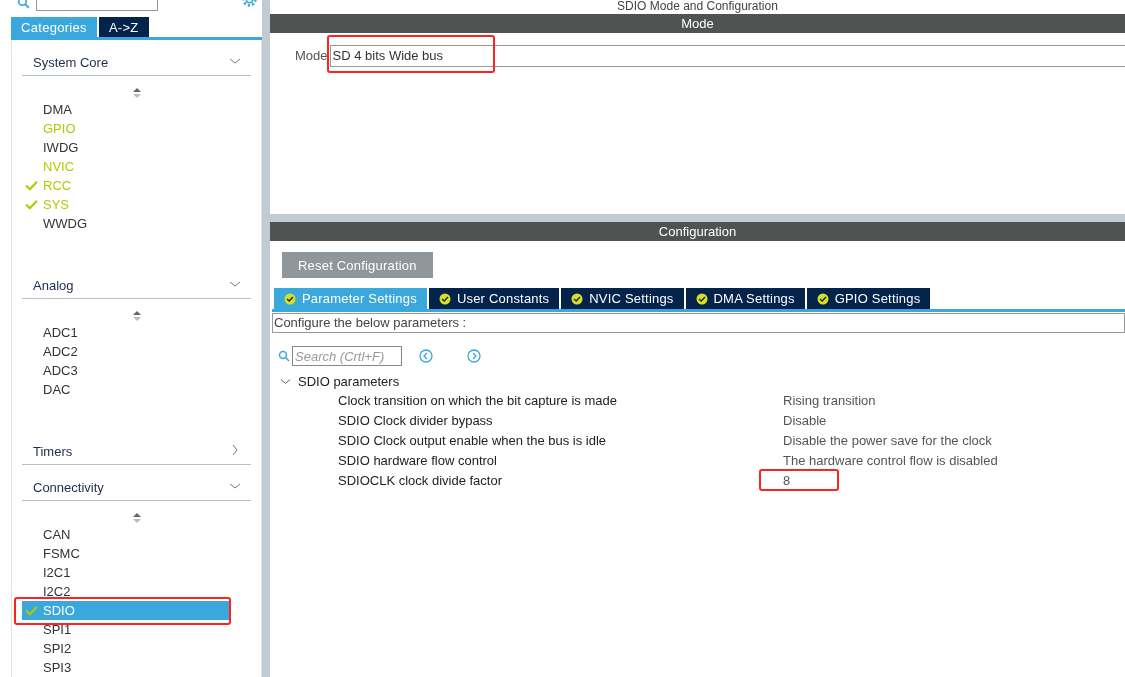 The width and height of the screenshot is (1125, 677). What do you see at coordinates (494, 298) in the screenshot?
I see `settings-tab: User Constants` at bounding box center [494, 298].